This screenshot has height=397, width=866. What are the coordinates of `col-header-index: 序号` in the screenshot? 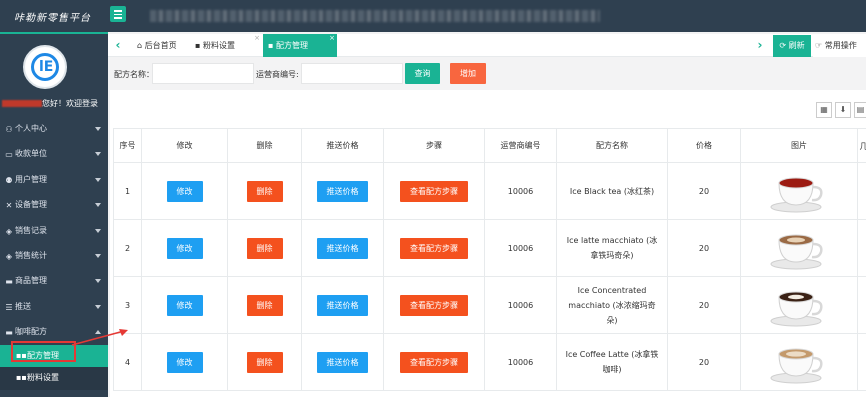 It's located at (127, 145).